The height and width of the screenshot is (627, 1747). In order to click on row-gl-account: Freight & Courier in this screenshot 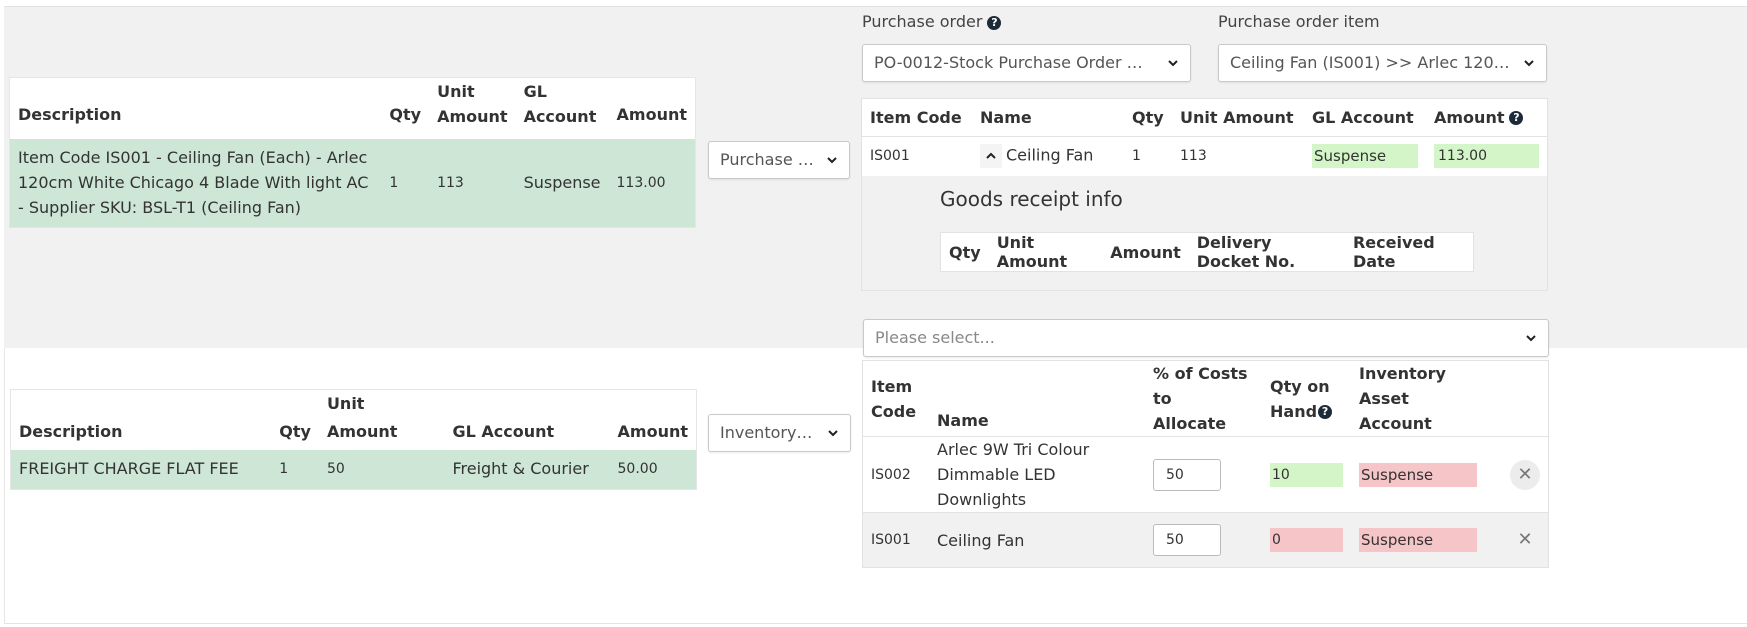, I will do `click(527, 469)`.